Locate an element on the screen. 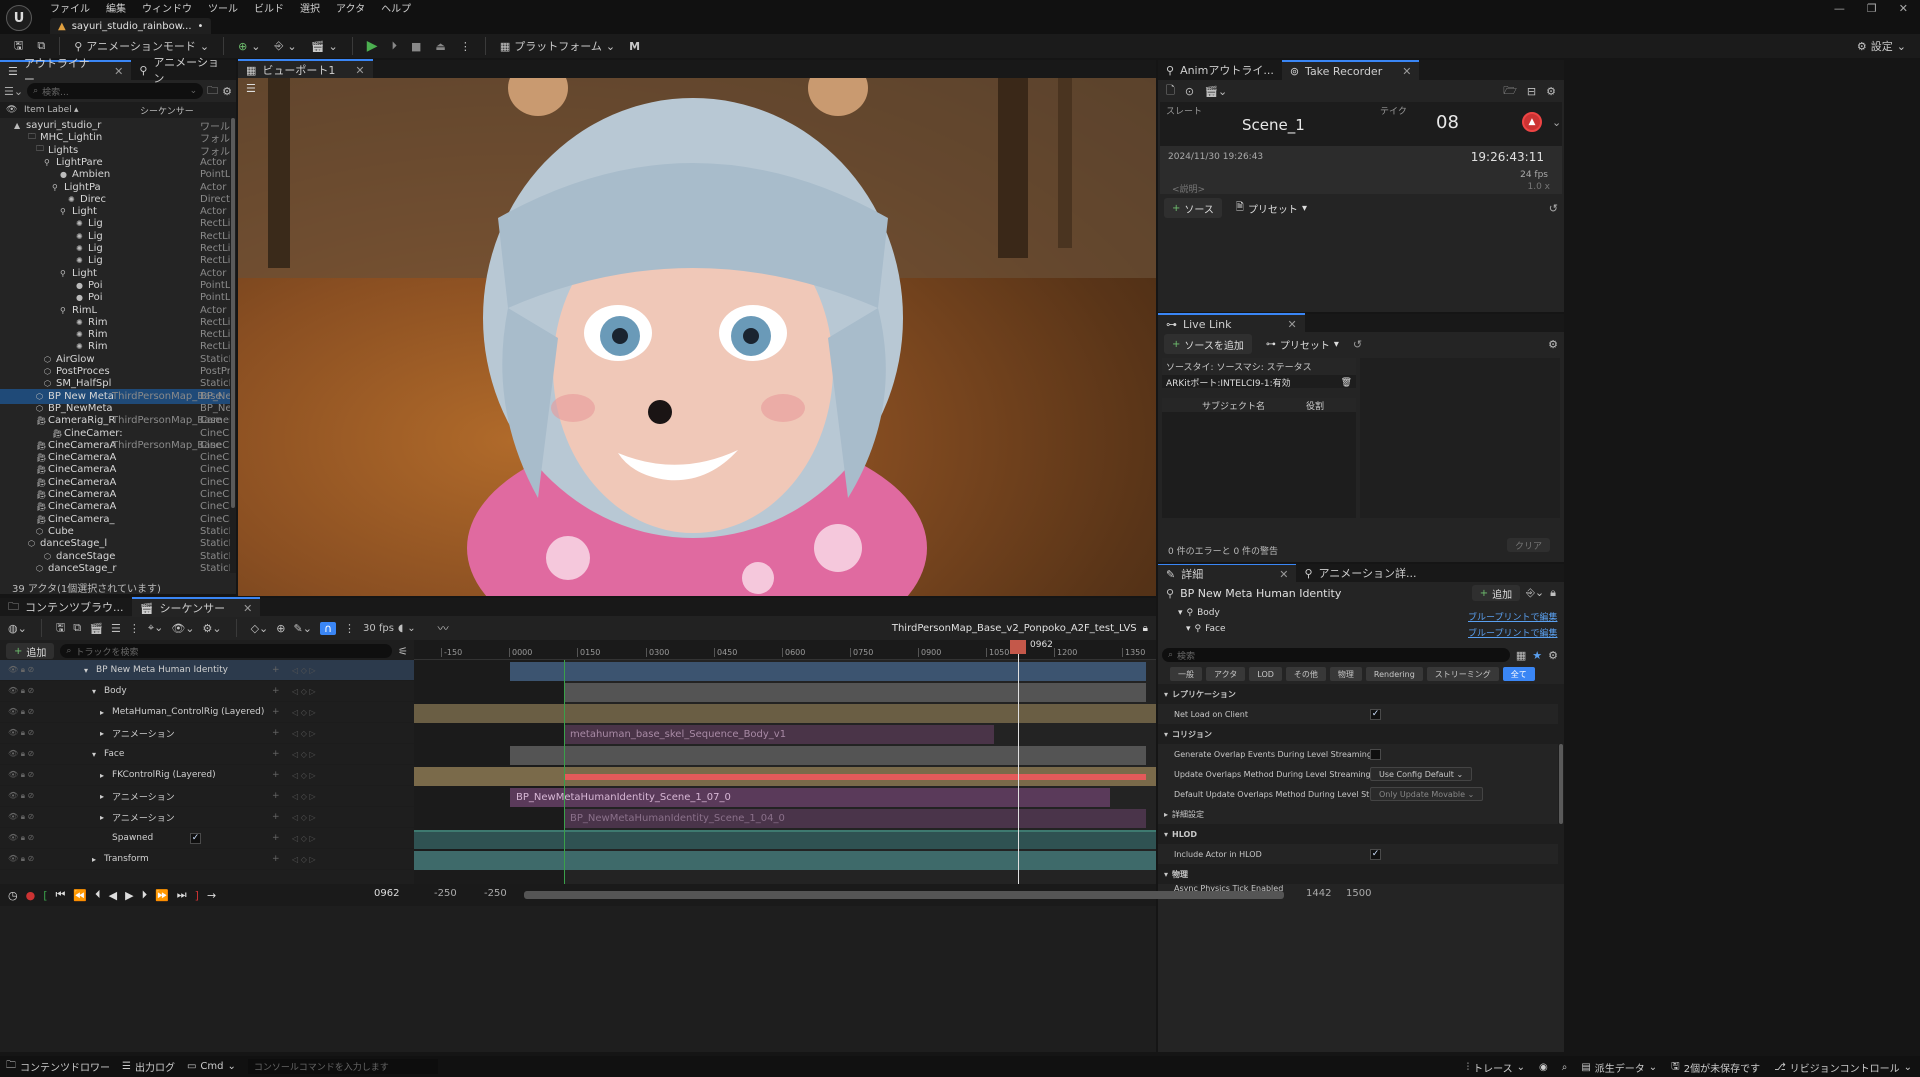 This screenshot has height=1077, width=1920. sequencer-track: 👁︎ 🔒︎ ⊘ ▸ Transform + ◁ ◇ ▷ is located at coordinates (207, 859).